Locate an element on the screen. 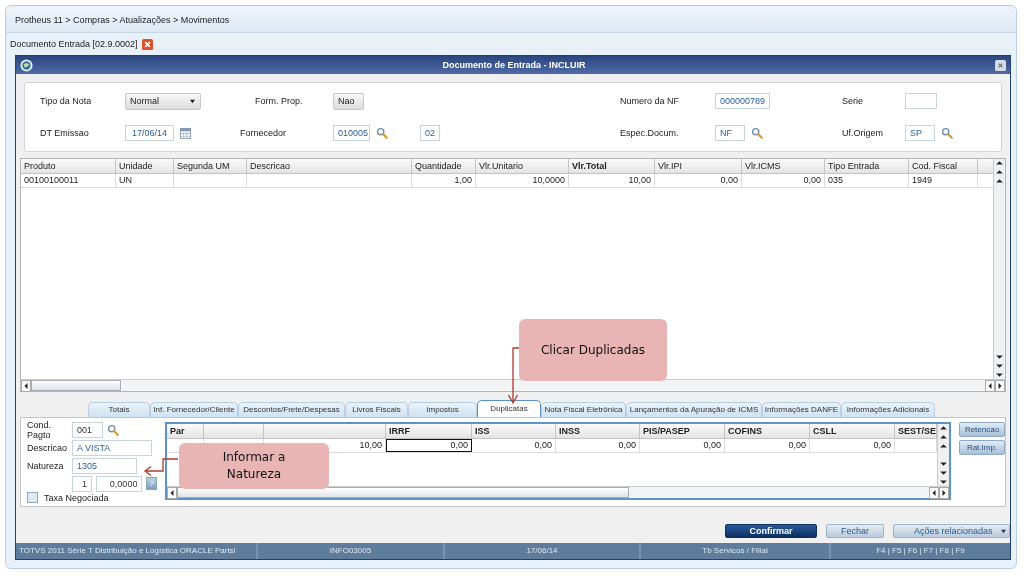 This screenshot has width=1024, height=576. table-cell: 10,0000 is located at coordinates (522, 180).